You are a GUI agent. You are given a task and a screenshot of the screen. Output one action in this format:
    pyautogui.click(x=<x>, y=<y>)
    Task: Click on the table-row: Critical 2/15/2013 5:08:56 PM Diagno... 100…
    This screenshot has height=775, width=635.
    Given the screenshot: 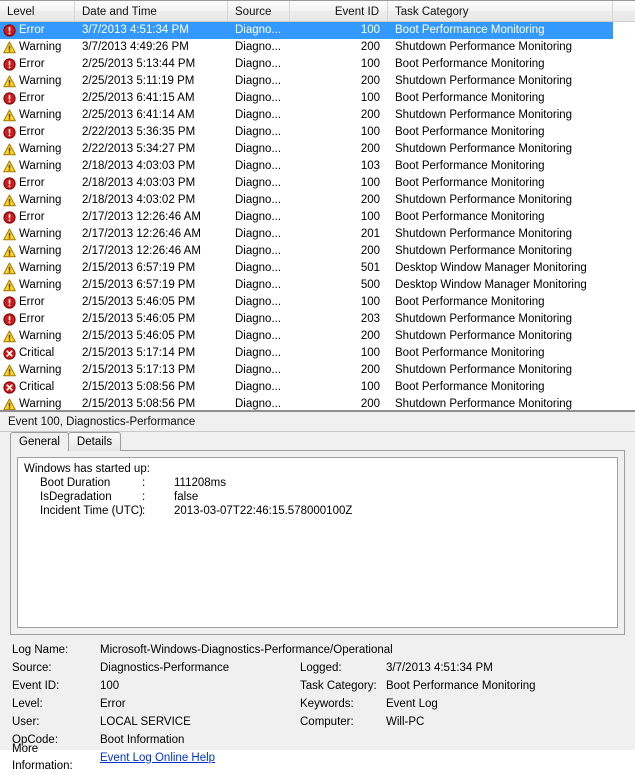 What is the action you would take?
    pyautogui.click(x=317, y=387)
    